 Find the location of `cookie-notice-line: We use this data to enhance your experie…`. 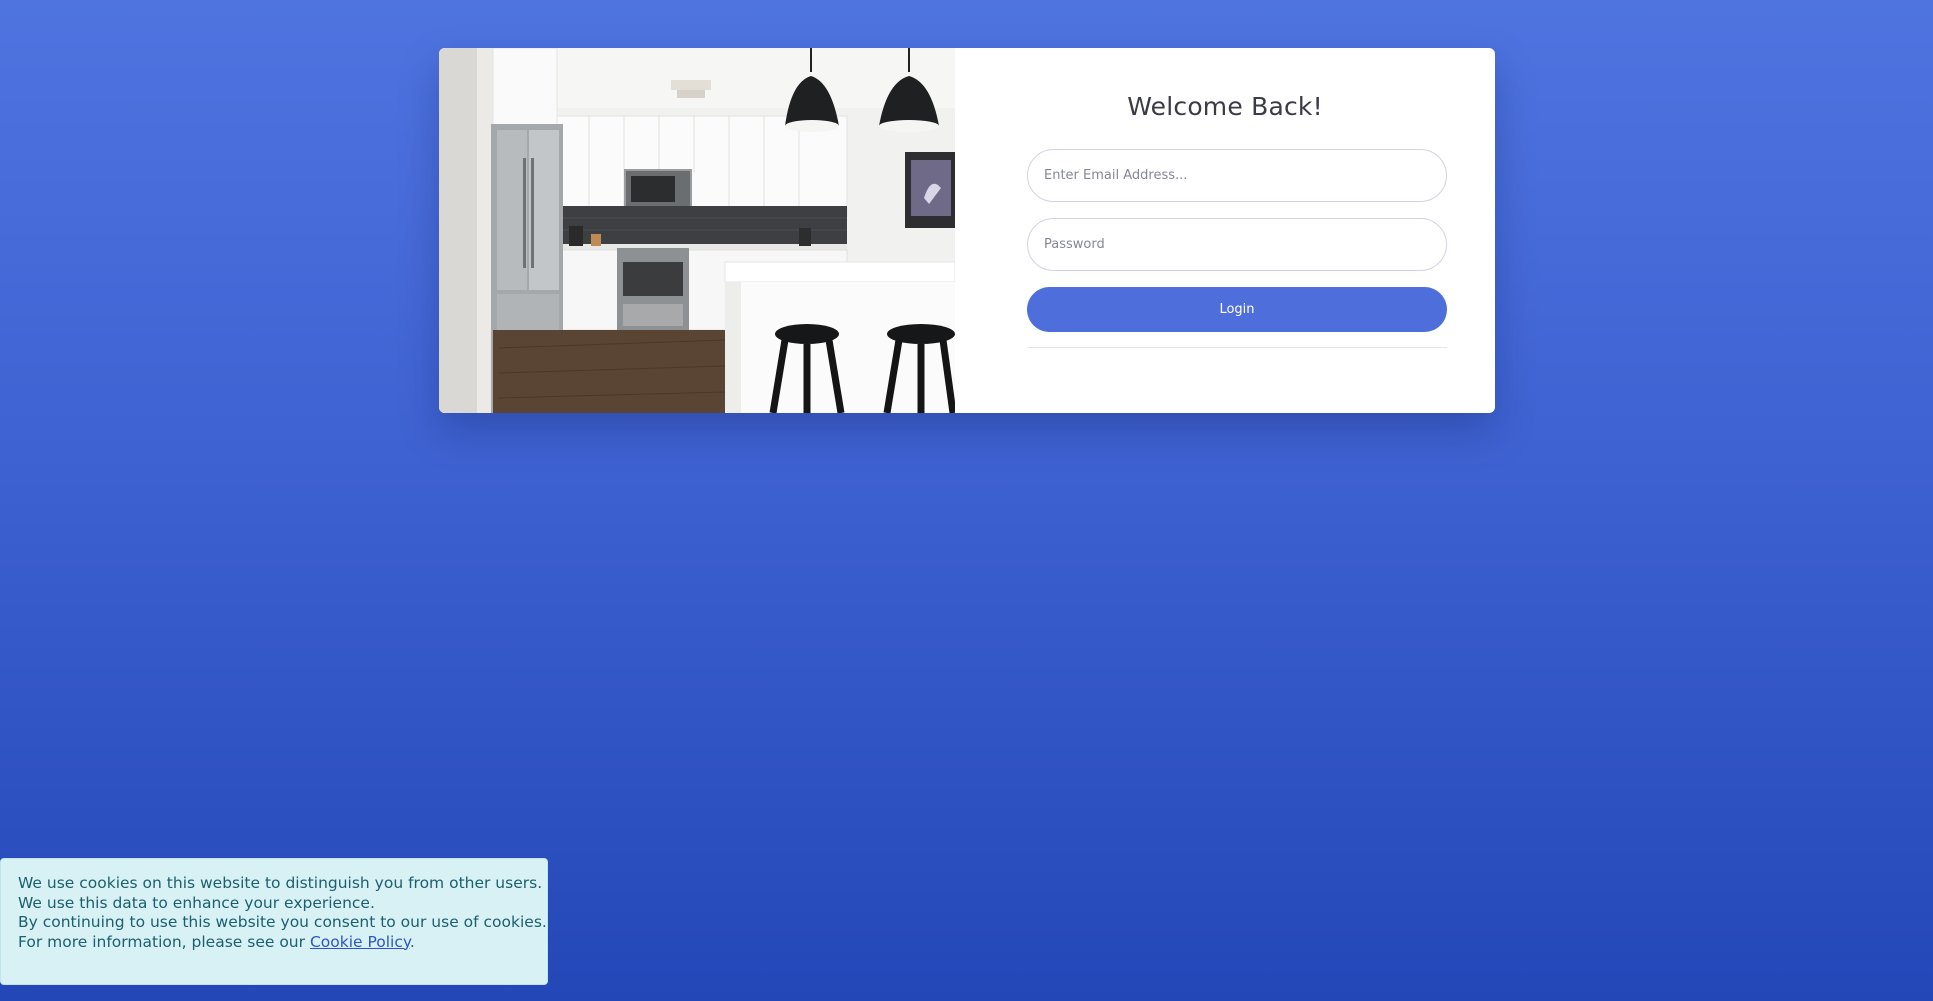

cookie-notice-line: We use this data to enhance your experie… is located at coordinates (196, 902).